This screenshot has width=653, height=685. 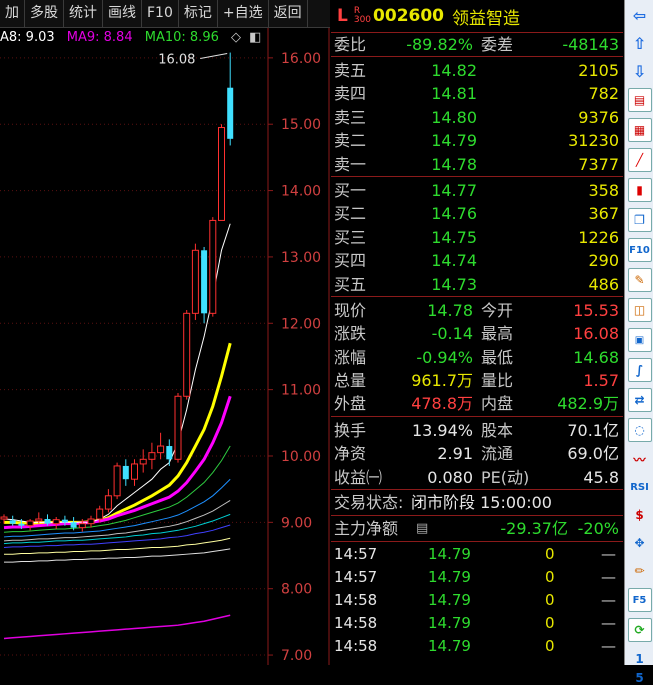 What do you see at coordinates (83, 13) in the screenshot?
I see `toolbar-stats: 统计` at bounding box center [83, 13].